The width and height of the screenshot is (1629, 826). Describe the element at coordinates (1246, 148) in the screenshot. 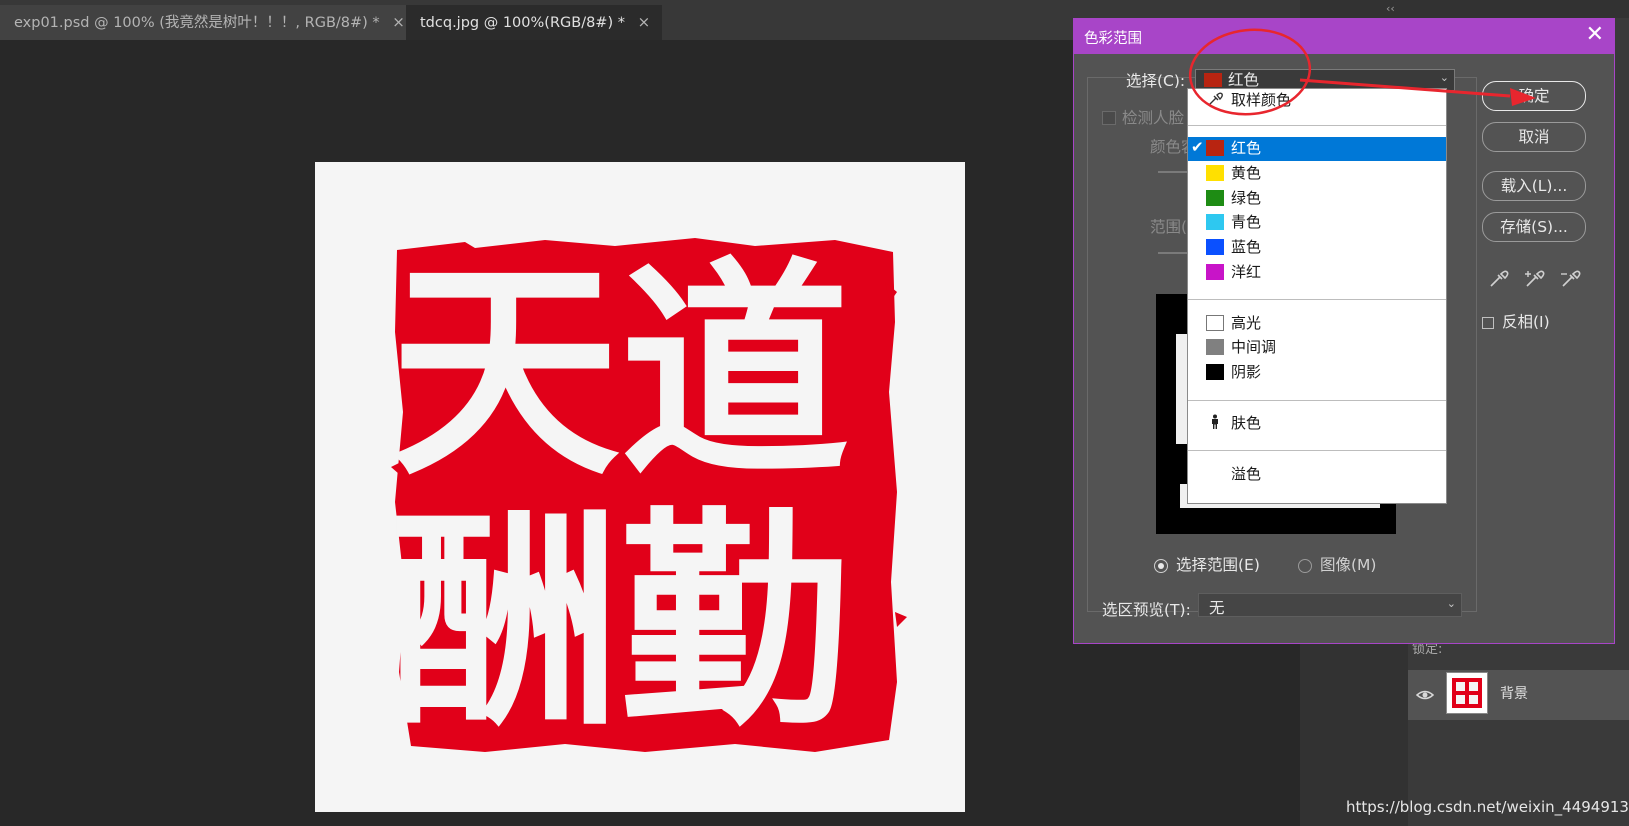

I see `dropdown-item-label: 红色` at that location.